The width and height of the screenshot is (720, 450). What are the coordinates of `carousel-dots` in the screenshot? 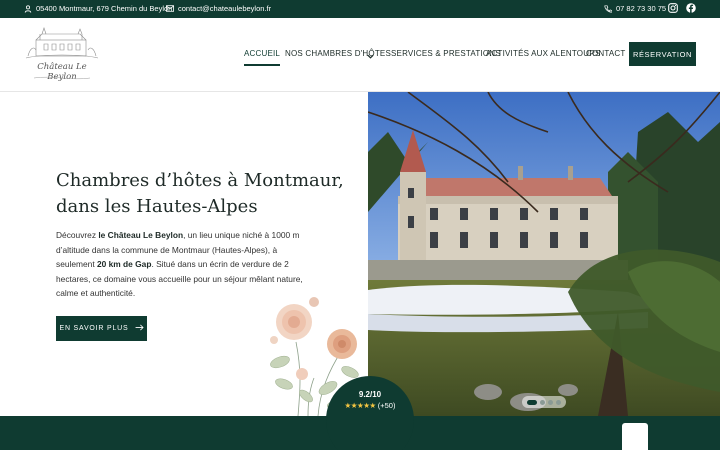 It's located at (544, 402).